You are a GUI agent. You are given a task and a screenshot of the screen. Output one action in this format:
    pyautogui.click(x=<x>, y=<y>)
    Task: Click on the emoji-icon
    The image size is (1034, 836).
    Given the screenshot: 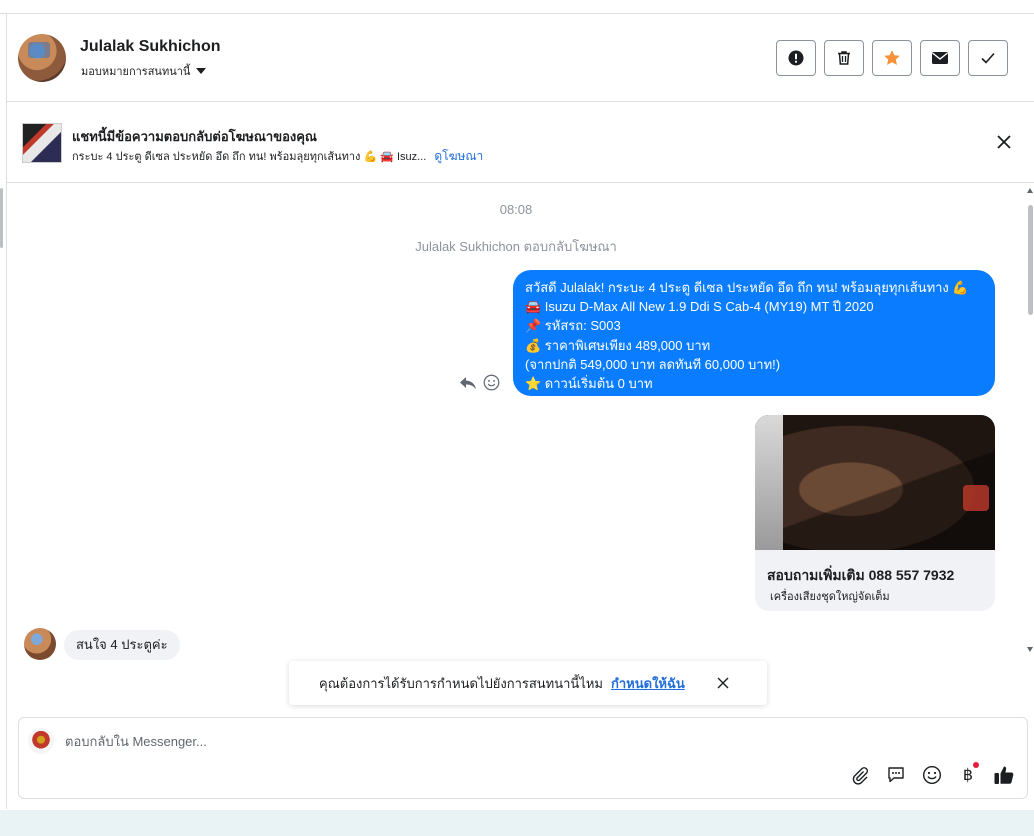 What is the action you would take?
    pyautogui.click(x=932, y=775)
    